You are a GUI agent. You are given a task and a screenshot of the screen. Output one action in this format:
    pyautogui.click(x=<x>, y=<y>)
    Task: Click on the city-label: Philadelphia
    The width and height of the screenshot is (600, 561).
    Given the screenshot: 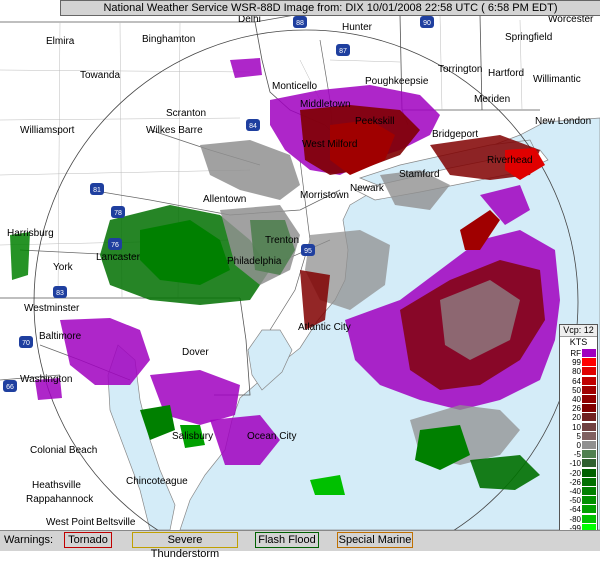 What is the action you would take?
    pyautogui.click(x=254, y=261)
    